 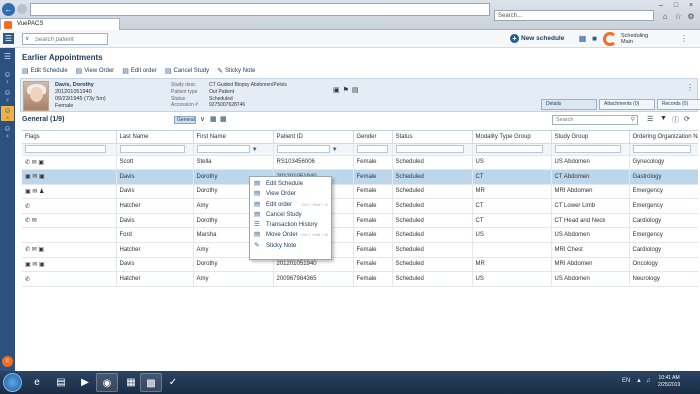 I want to click on context-menu-item: ▤ Move Order Ctrl + Shift + M, so click(x=290, y=235).